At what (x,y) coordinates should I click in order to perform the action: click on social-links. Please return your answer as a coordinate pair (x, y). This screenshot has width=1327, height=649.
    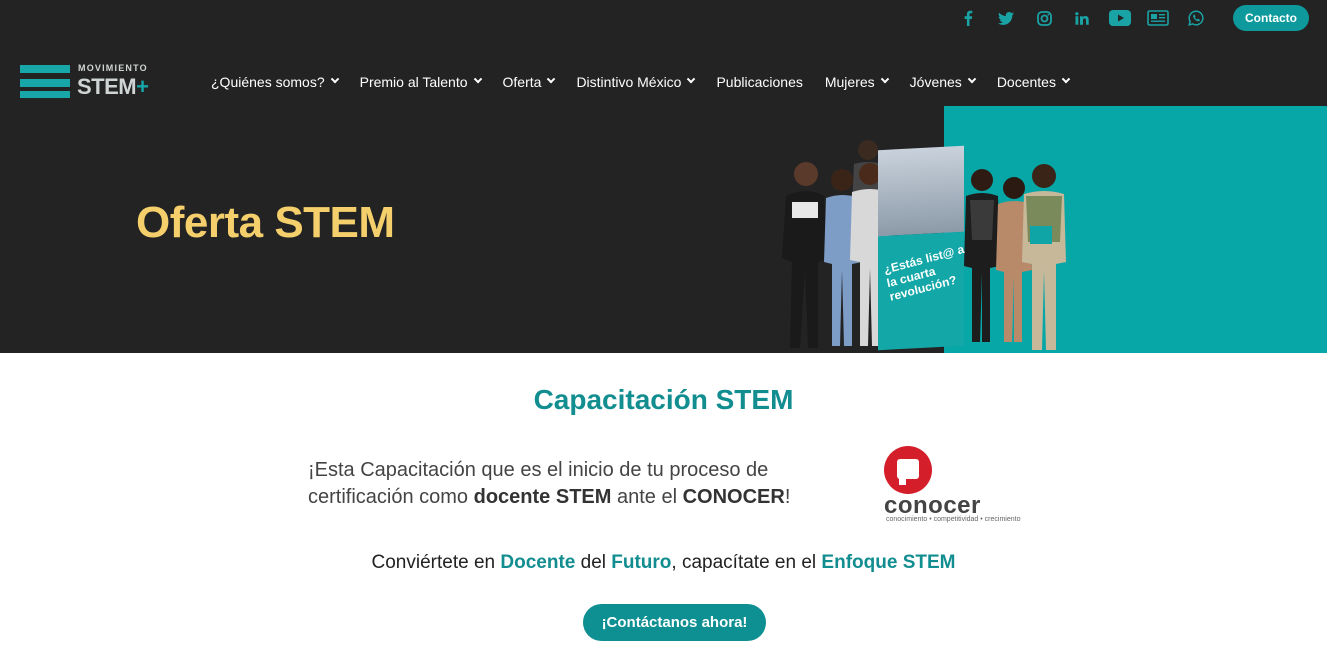
    Looking at the image, I should click on (1082, 18).